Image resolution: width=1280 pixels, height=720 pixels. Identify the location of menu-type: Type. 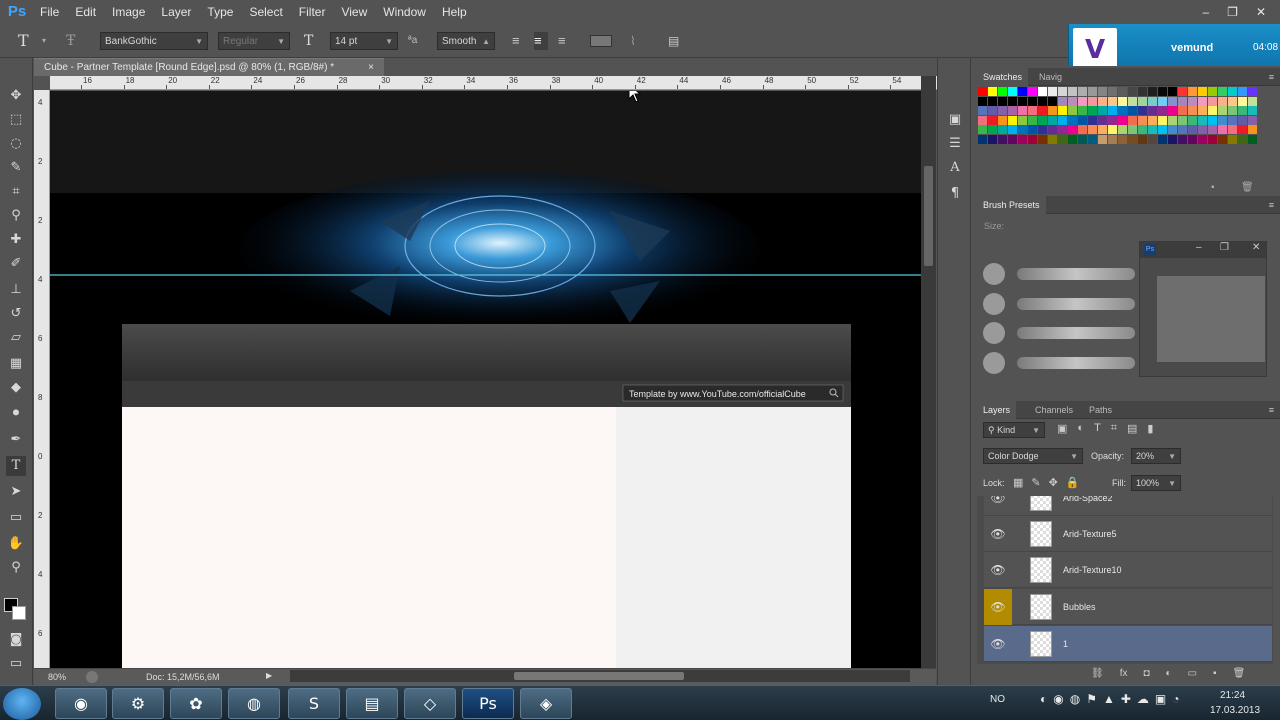
(222, 12).